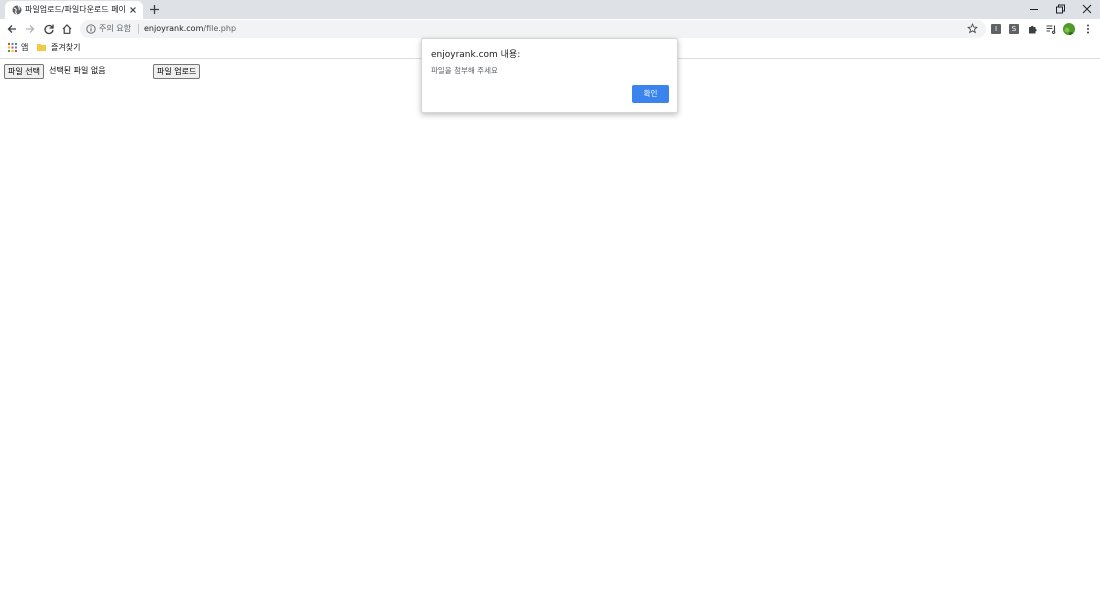  What do you see at coordinates (12, 47) in the screenshot?
I see `apps-grid-icon` at bounding box center [12, 47].